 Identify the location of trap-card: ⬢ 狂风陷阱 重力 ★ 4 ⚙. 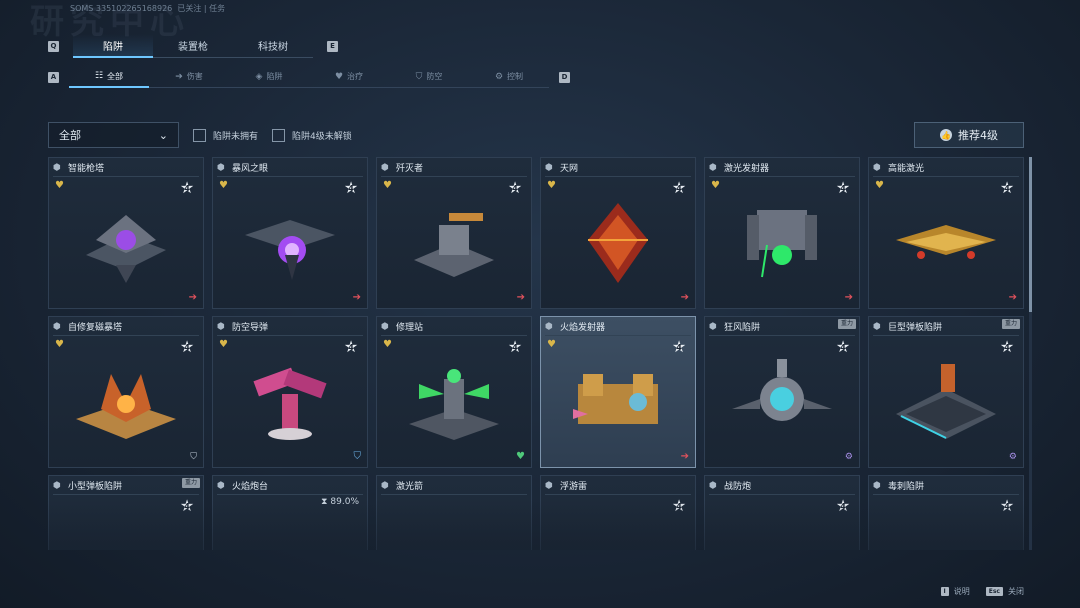
(782, 392).